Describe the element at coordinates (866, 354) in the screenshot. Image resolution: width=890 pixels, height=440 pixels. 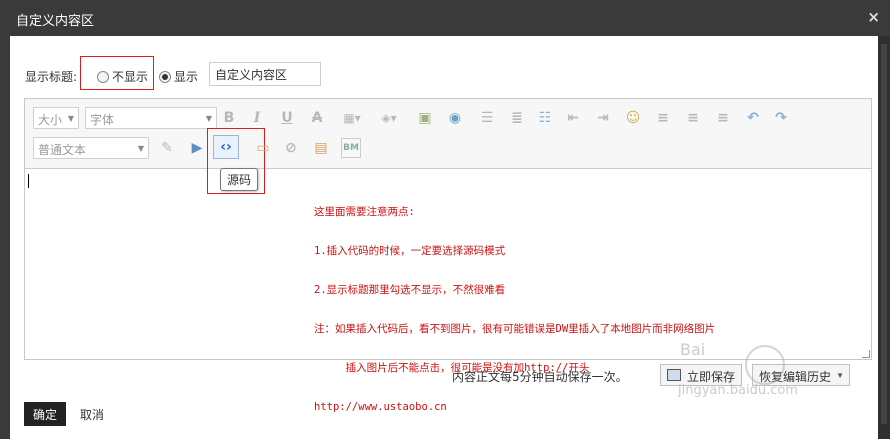
I see `resize-handle` at that location.